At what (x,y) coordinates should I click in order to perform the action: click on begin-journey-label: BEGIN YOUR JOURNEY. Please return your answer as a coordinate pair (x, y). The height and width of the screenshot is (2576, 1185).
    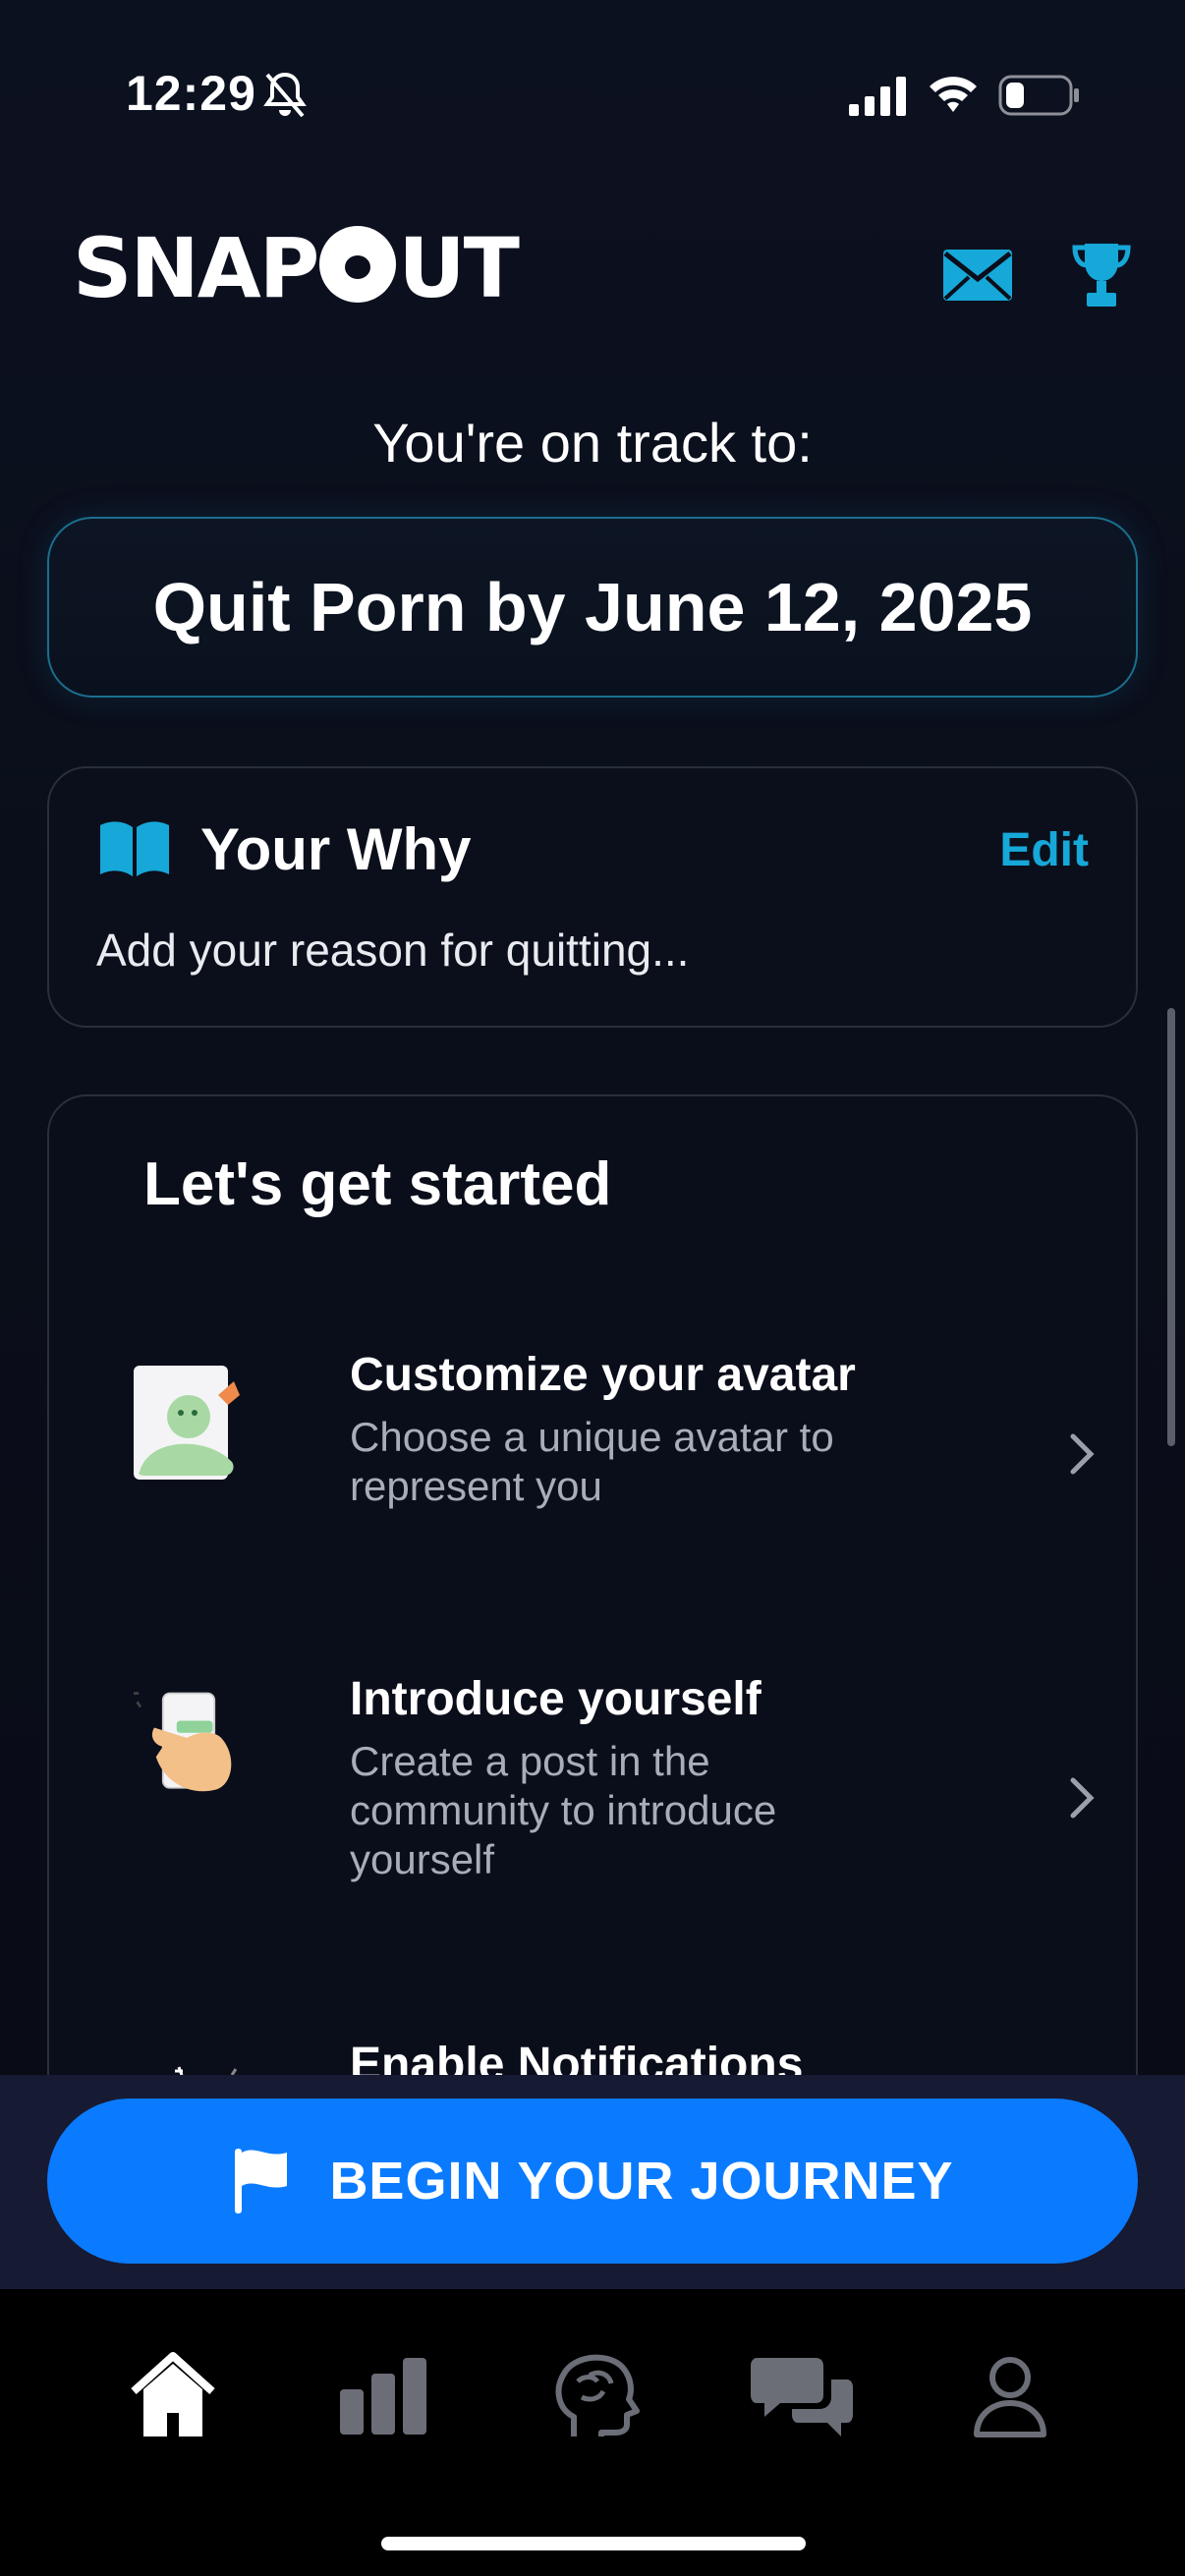
    Looking at the image, I should click on (641, 2181).